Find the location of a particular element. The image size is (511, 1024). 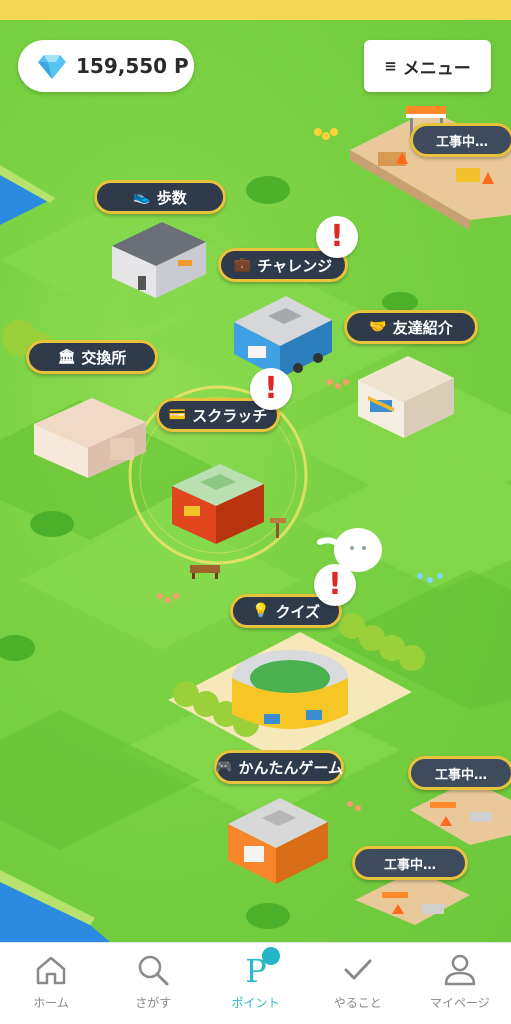

quiz-alert-badge: ! is located at coordinates (335, 585).